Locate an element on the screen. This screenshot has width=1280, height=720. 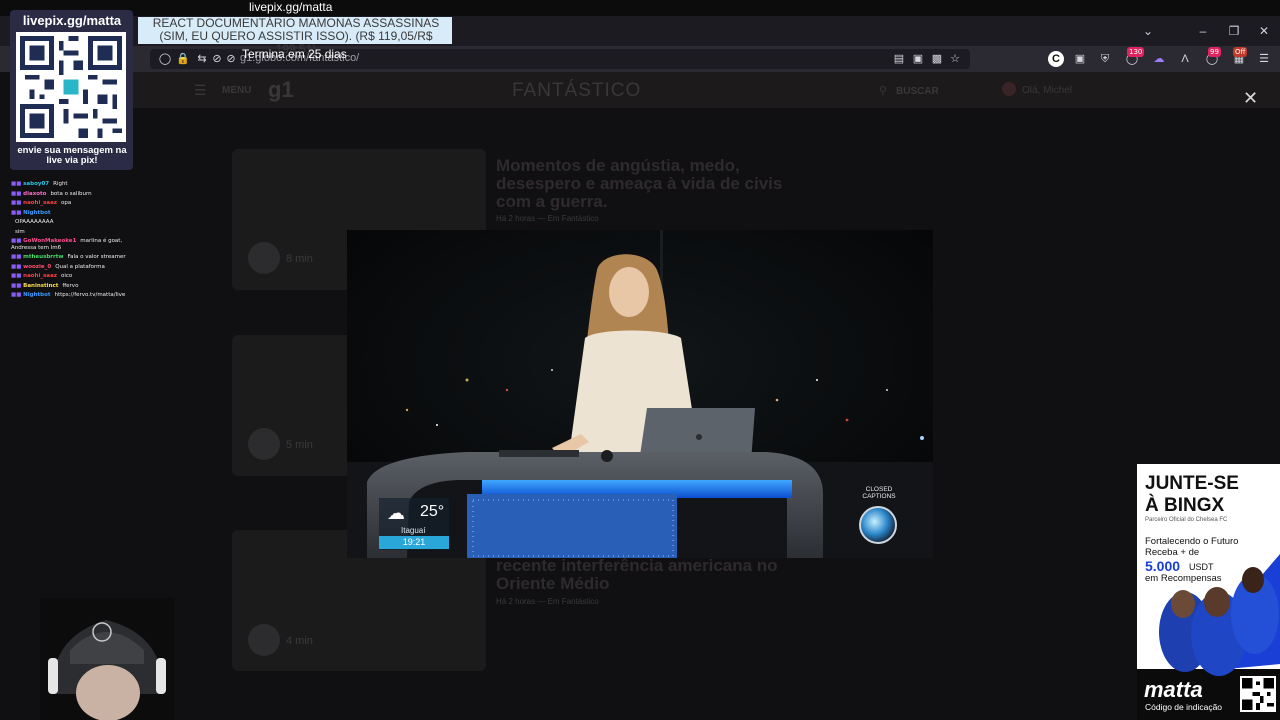
extension-badge: 99 is located at coordinates (1214, 52).